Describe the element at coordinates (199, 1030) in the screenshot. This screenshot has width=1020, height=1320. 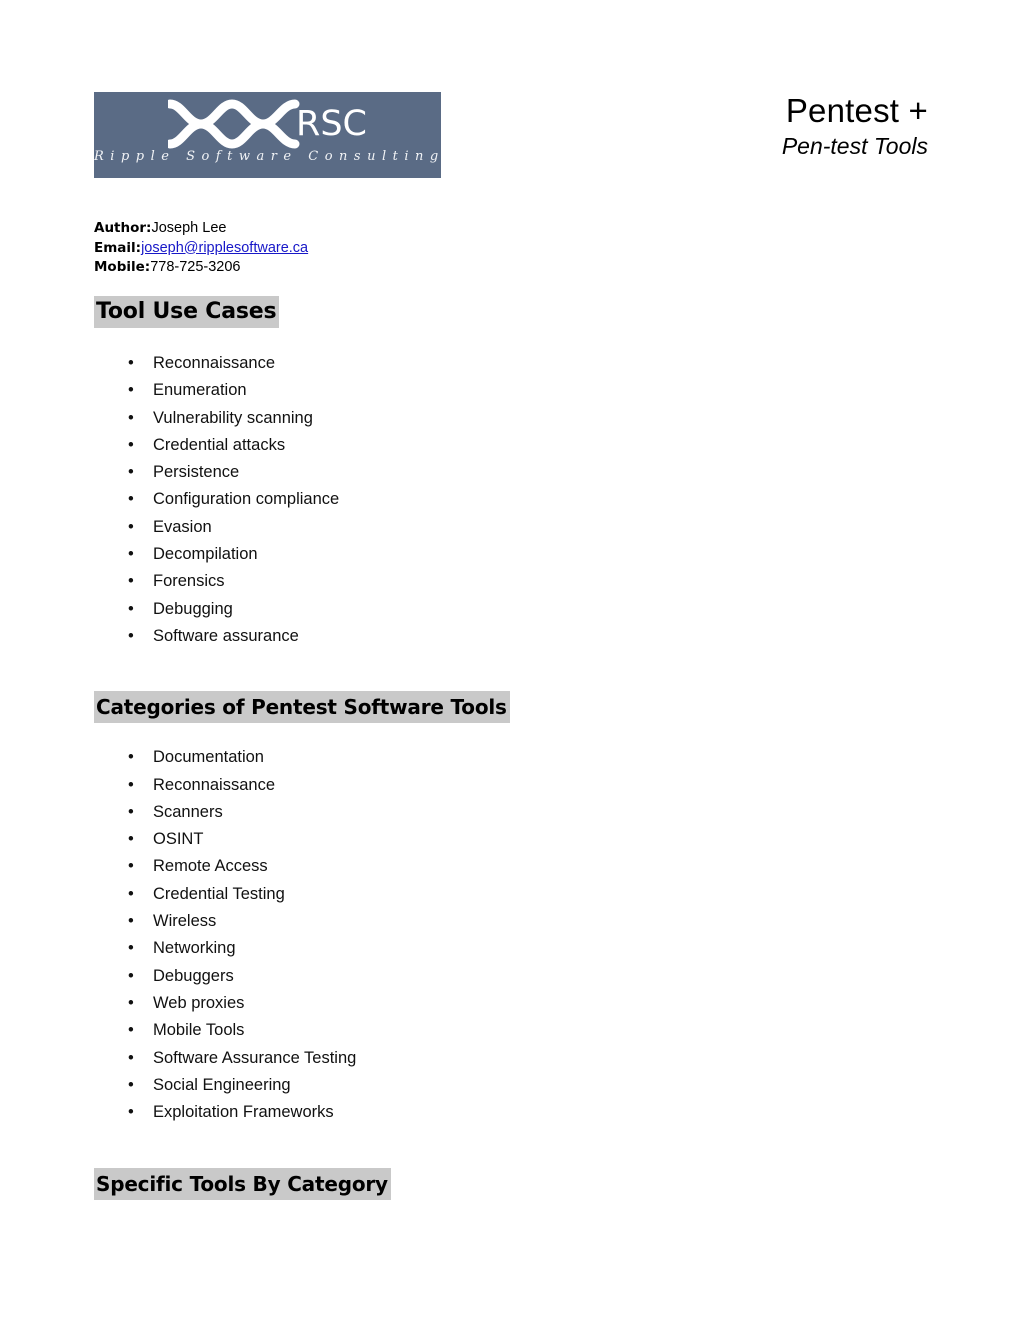
I see `list-item-label: Mobile Tools` at that location.